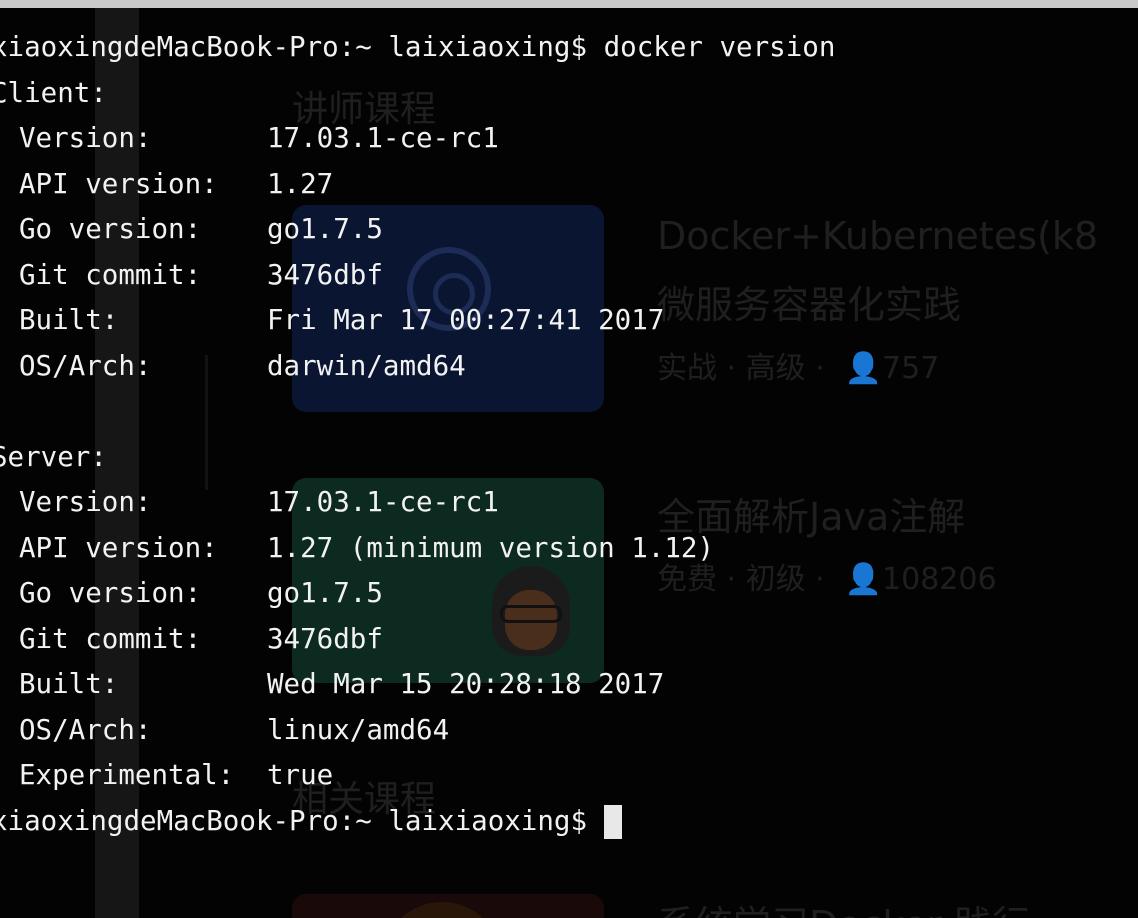 This screenshot has height=918, width=1138. What do you see at coordinates (300, 775) in the screenshot?
I see `field-value: true` at bounding box center [300, 775].